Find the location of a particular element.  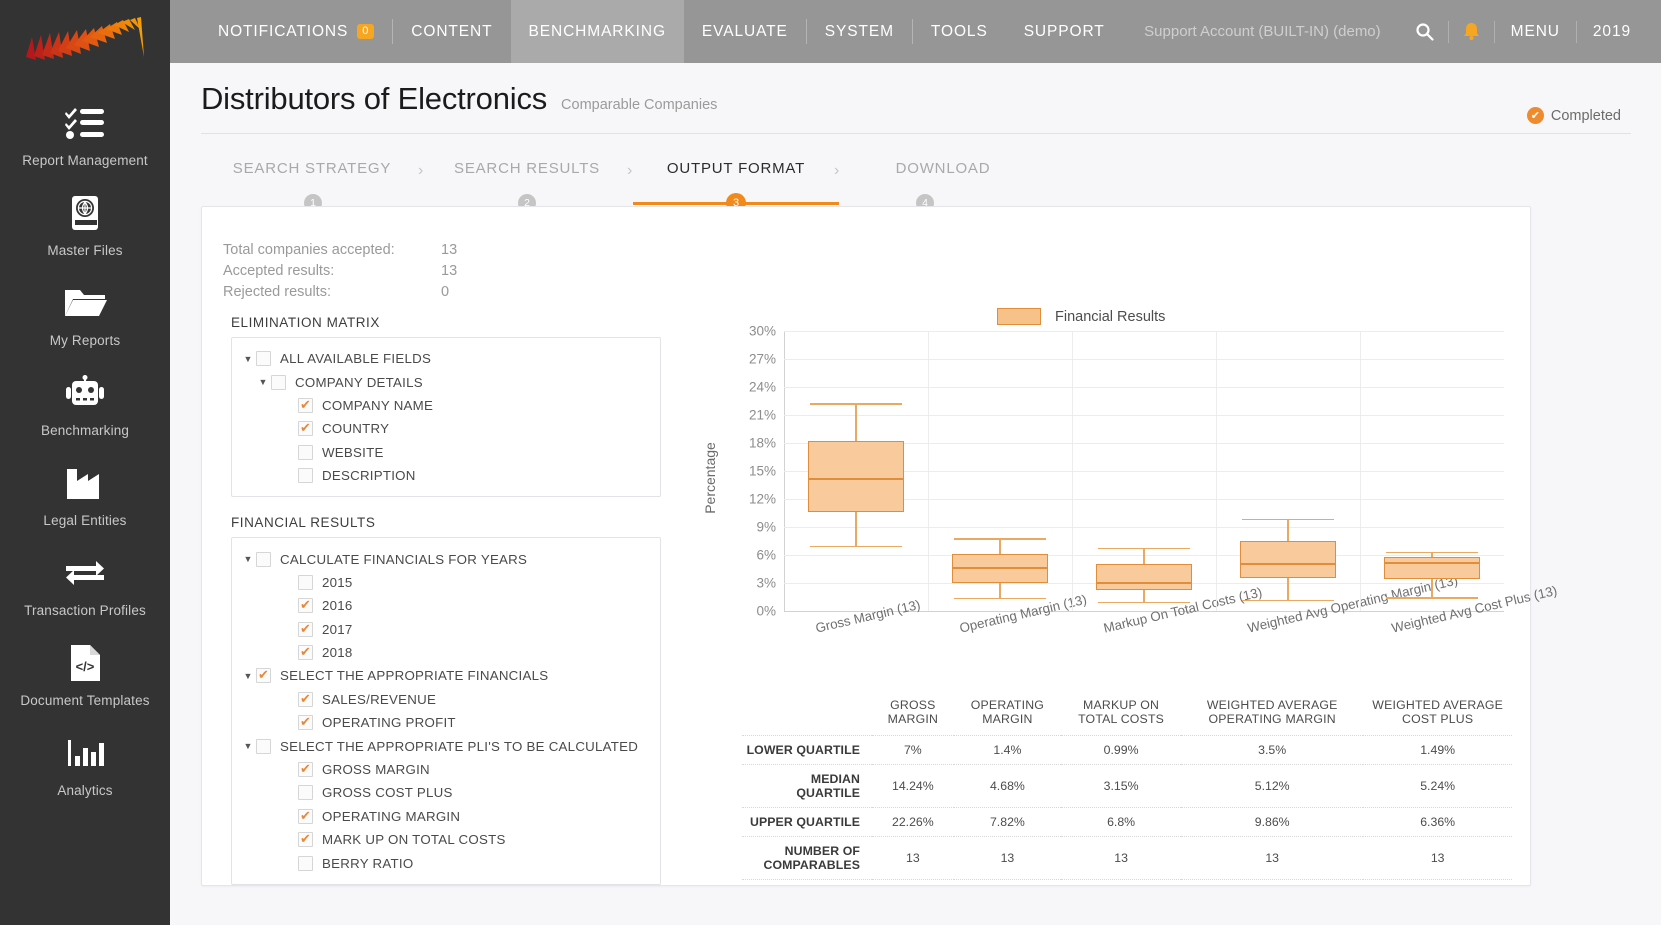

nav-label: CONTENT is located at coordinates (452, 31).